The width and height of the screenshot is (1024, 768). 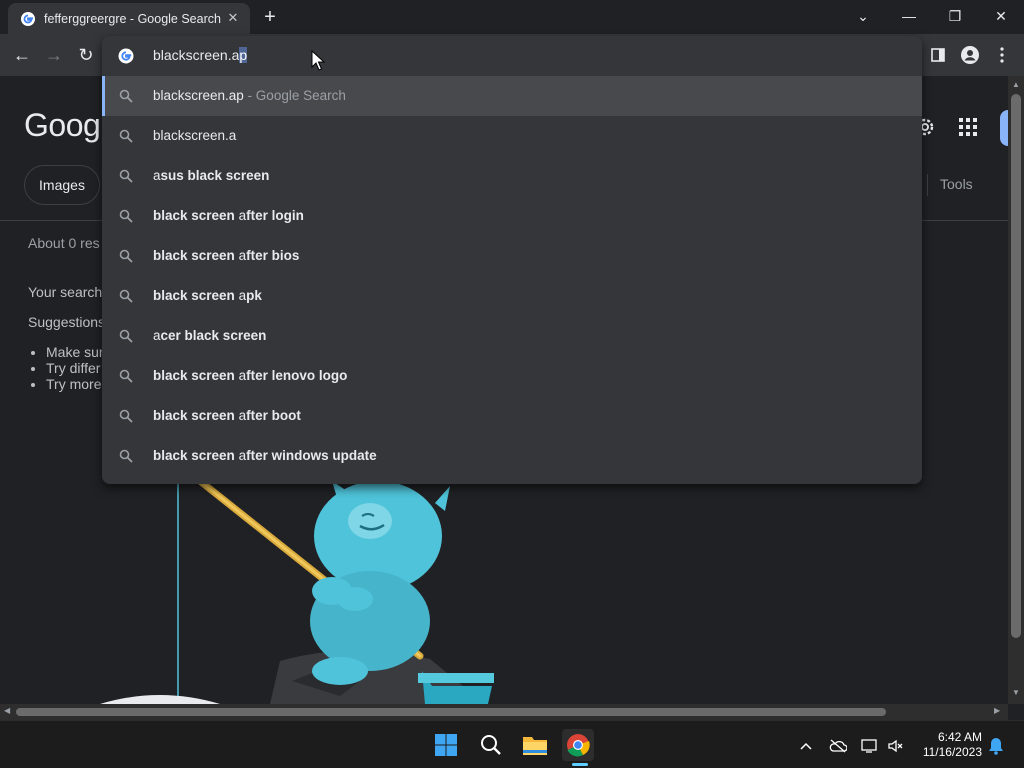 I want to click on suggestion-row: blackscreen.a, so click(x=512, y=136).